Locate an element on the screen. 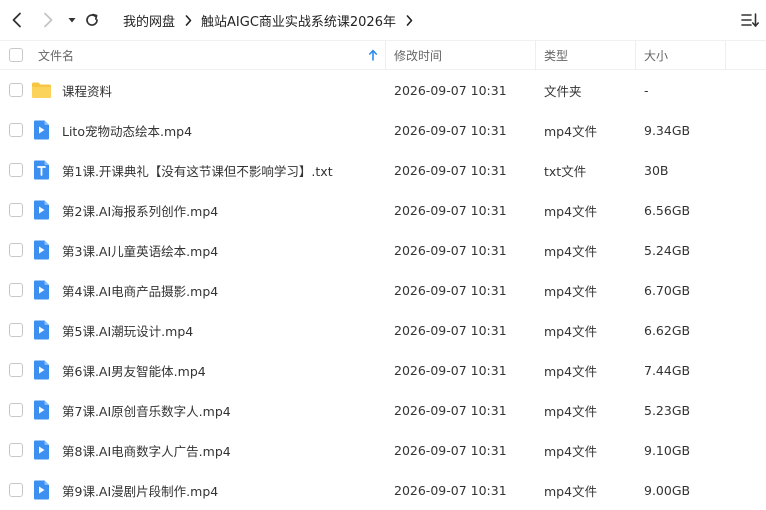 The height and width of the screenshot is (510, 766). breadcrumb-root: 我的网盘 is located at coordinates (149, 20).